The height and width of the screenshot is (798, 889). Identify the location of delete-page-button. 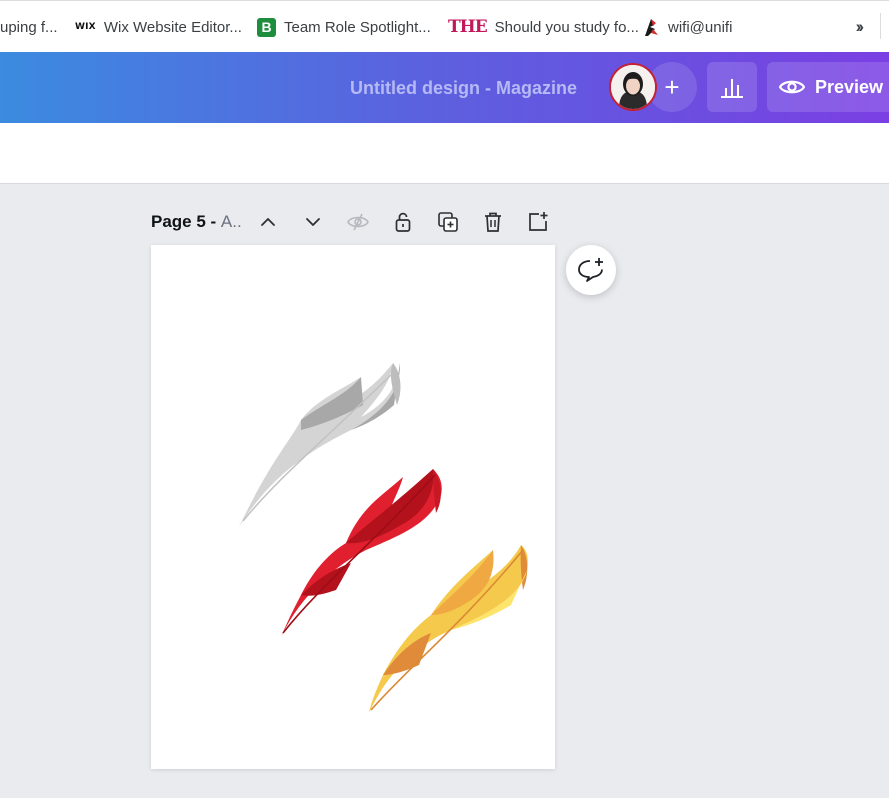
(493, 222).